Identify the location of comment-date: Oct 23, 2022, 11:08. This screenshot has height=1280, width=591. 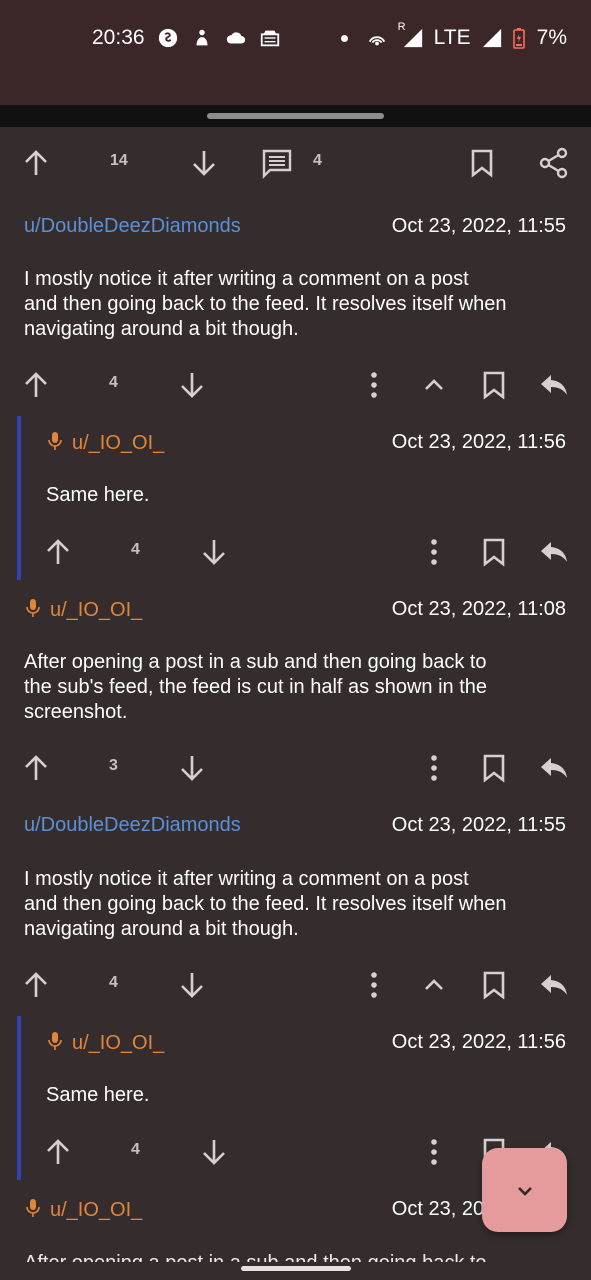
(478, 609).